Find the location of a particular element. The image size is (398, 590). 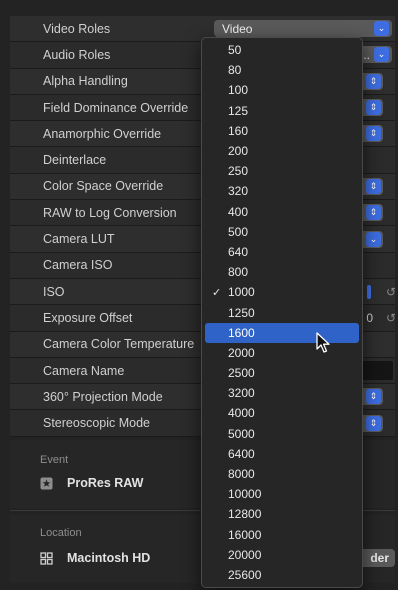

menu-item-label: 25600 is located at coordinates (245, 574).